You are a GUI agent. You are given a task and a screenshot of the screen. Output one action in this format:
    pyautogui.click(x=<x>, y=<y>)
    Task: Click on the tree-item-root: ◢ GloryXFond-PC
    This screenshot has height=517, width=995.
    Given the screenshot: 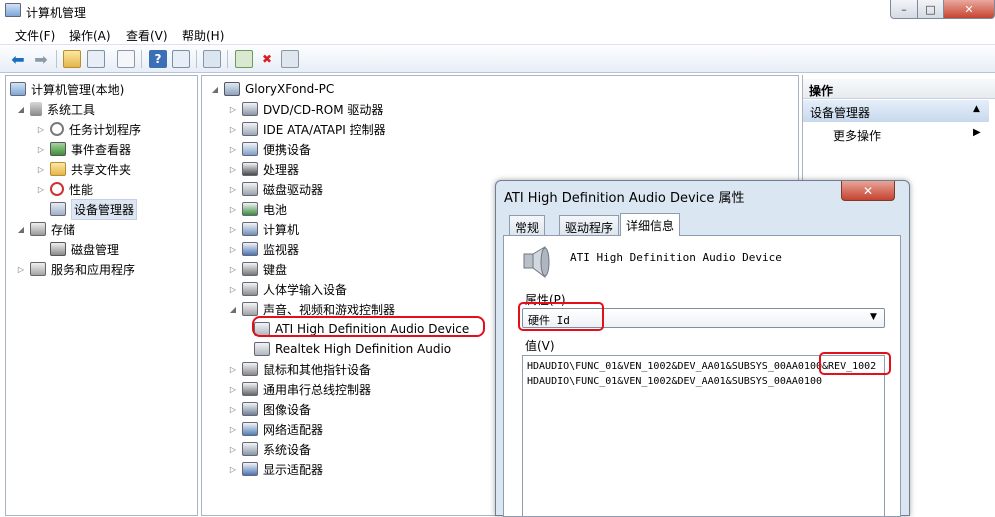 What is the action you would take?
    pyautogui.click(x=272, y=89)
    